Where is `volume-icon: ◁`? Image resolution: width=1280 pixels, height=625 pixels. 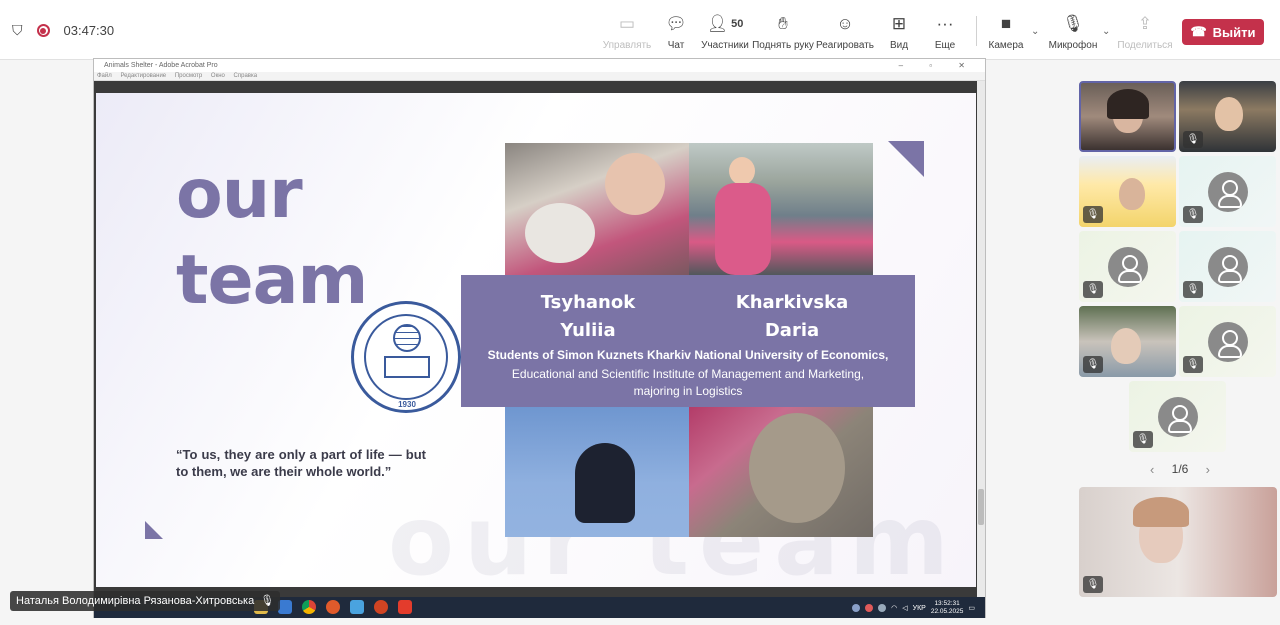
volume-icon: ◁ is located at coordinates (904, 608).